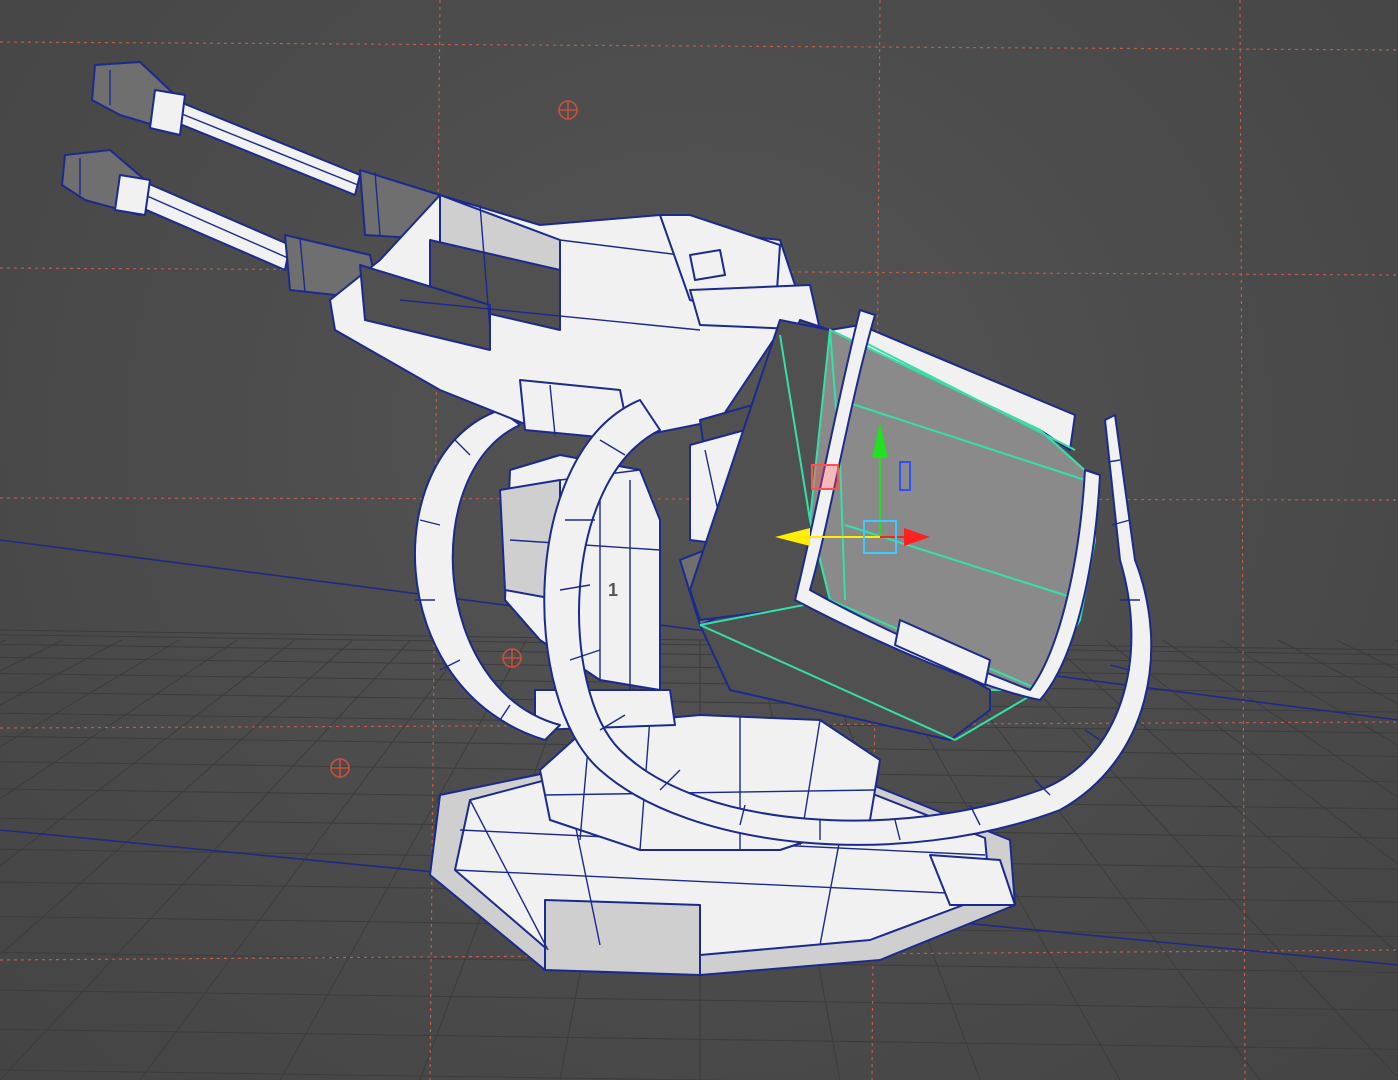  I want to click on mesh-label: 1, so click(613, 590).